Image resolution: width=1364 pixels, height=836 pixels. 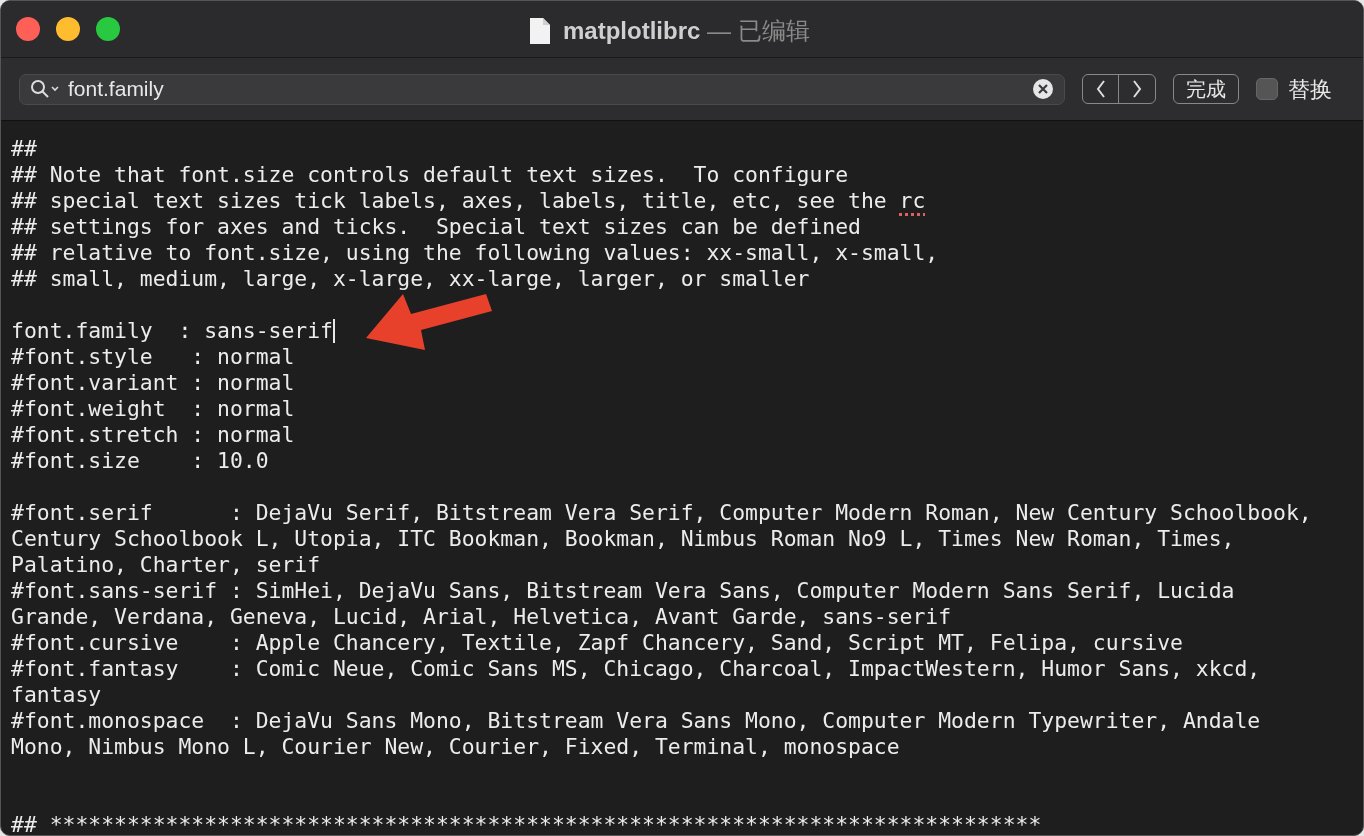 What do you see at coordinates (623, 538) in the screenshot?
I see `code-line: Century Schoolbook L, Utopia, ITC Bookman, Bookman, Nimbus Roman No9 L, Times New Roman, Times,` at bounding box center [623, 538].